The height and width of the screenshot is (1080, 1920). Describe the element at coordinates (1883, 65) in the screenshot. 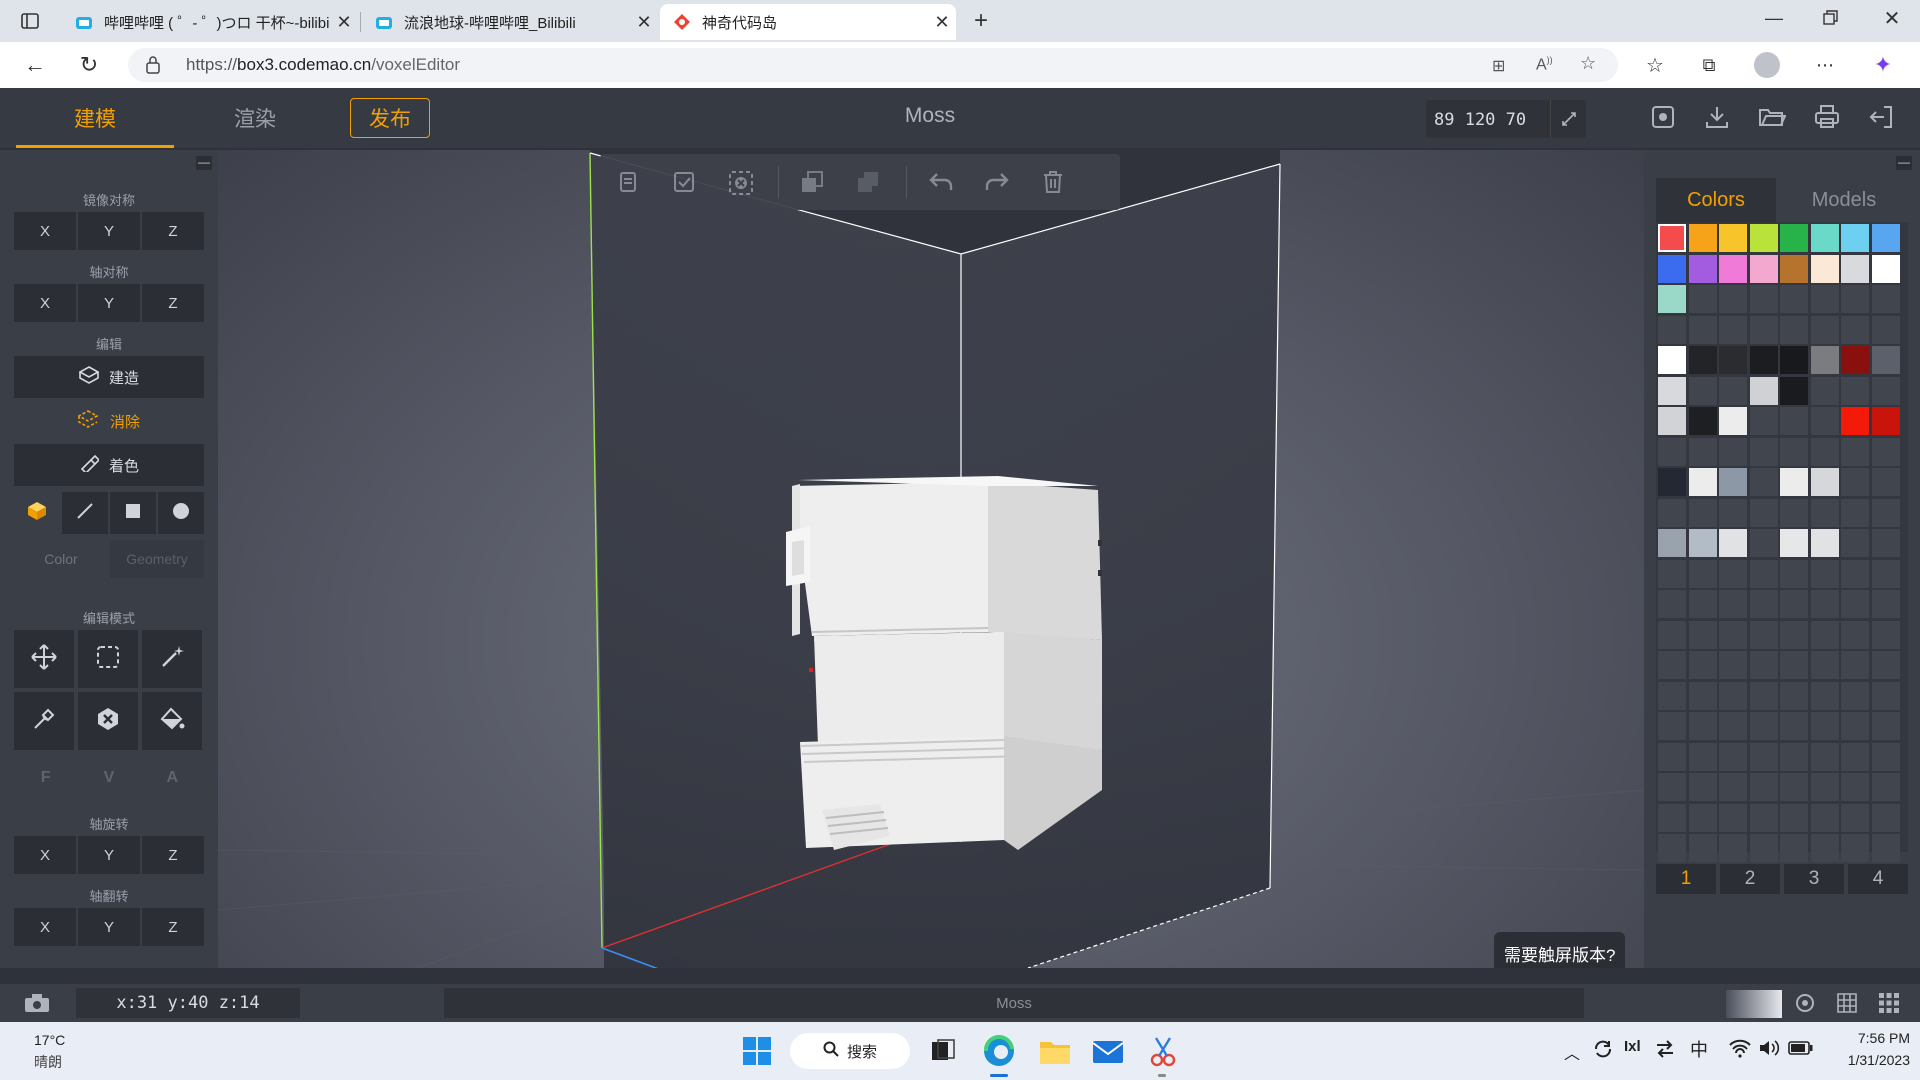

I see `copilot-icon: ✦` at that location.